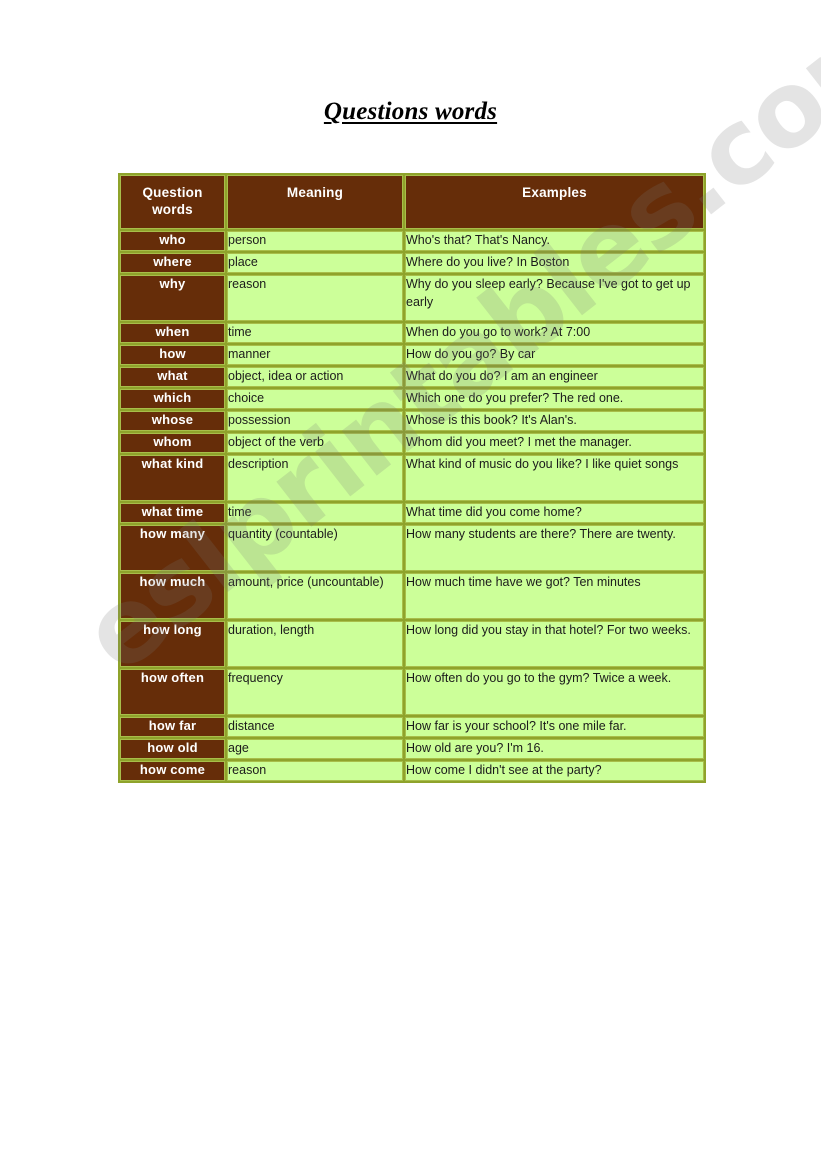 The image size is (821, 1169). What do you see at coordinates (554, 770) in the screenshot?
I see `example-cell: How come I didn't see at the party?` at bounding box center [554, 770].